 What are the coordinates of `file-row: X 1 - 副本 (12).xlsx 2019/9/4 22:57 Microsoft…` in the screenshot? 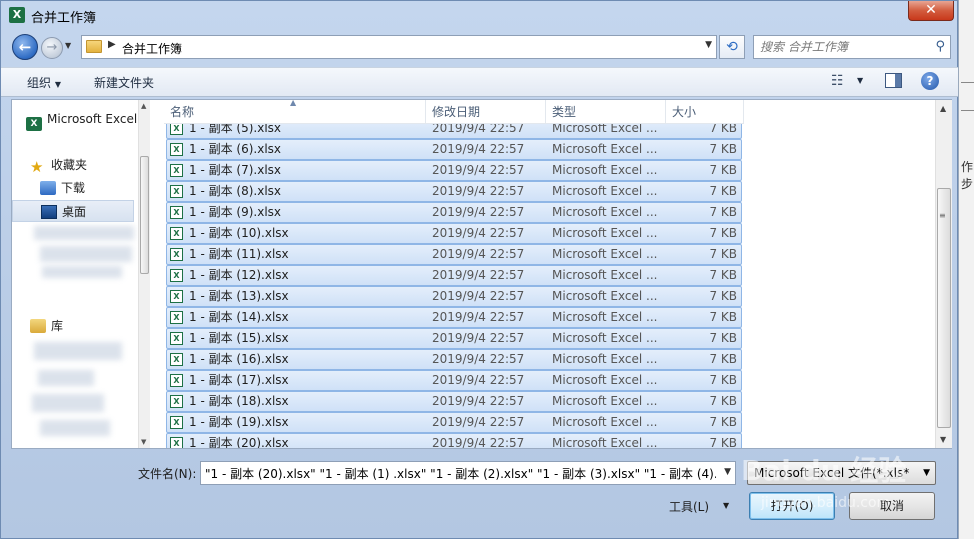 It's located at (454, 275).